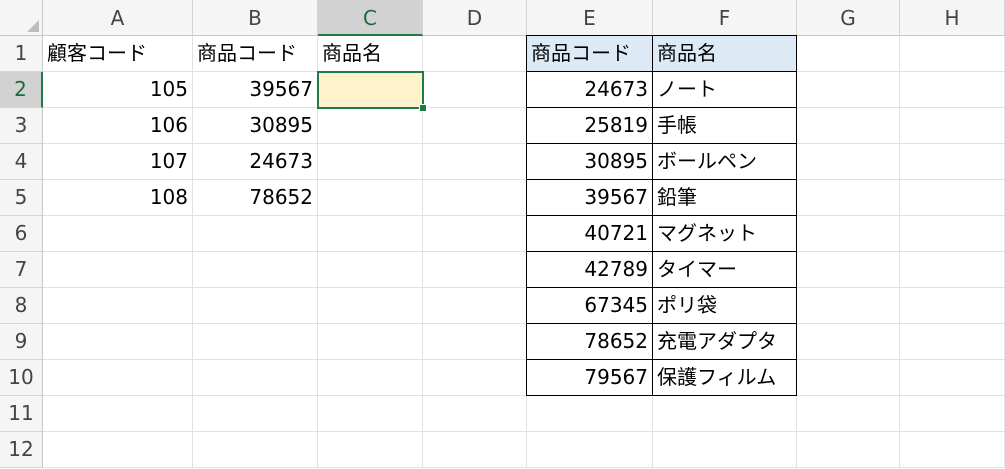 The image size is (1005, 469). I want to click on lookup-name-cell: タイマー, so click(725, 270).